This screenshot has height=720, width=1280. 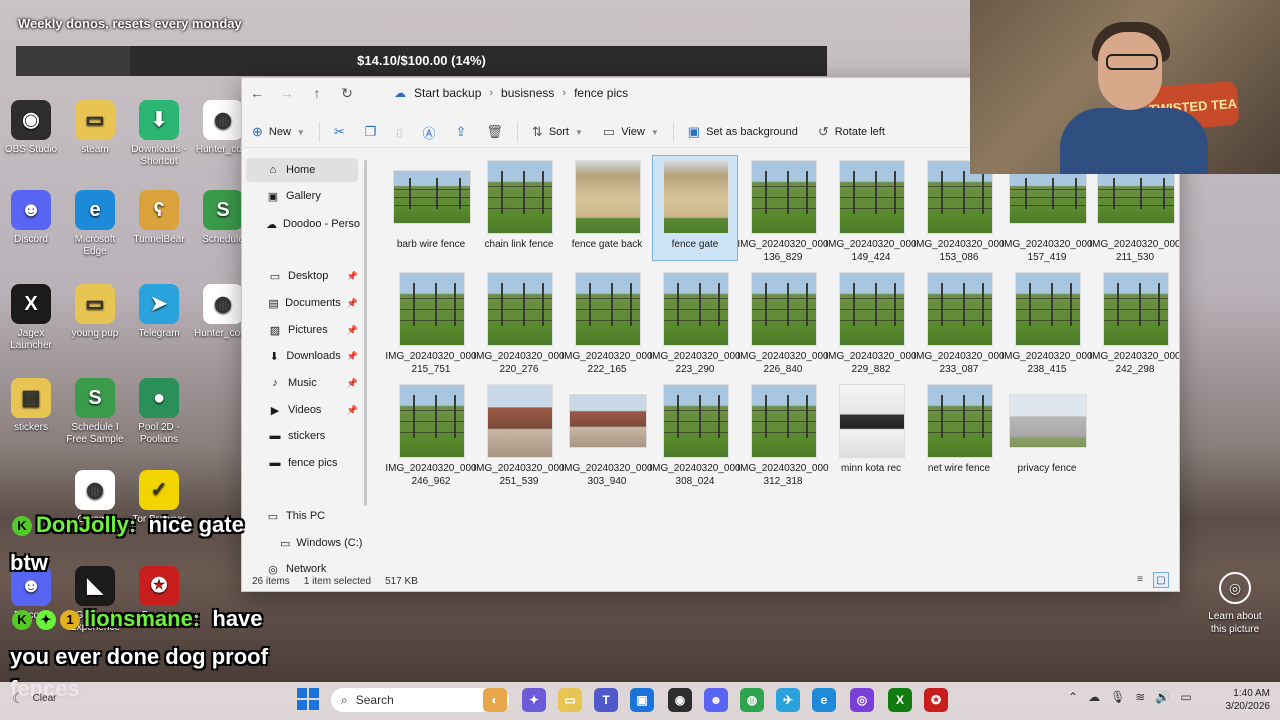 I want to click on app-icon: e, so click(x=95, y=210).